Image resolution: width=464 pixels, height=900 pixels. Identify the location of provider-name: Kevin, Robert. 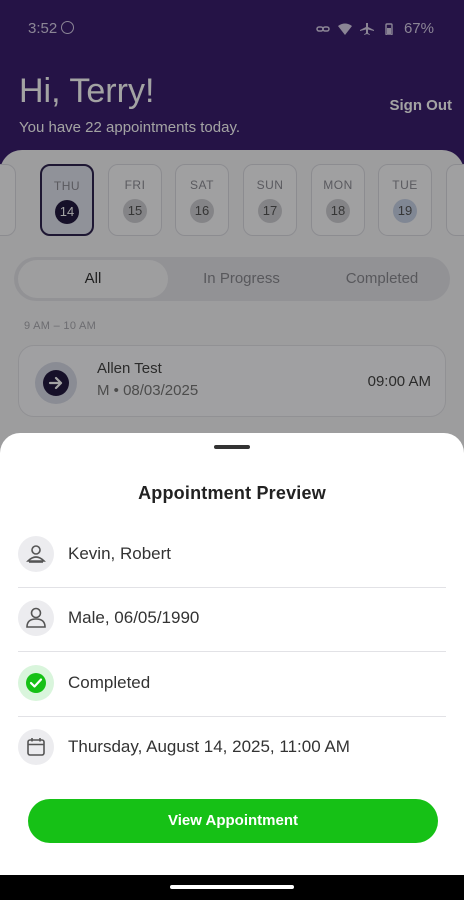
(119, 553).